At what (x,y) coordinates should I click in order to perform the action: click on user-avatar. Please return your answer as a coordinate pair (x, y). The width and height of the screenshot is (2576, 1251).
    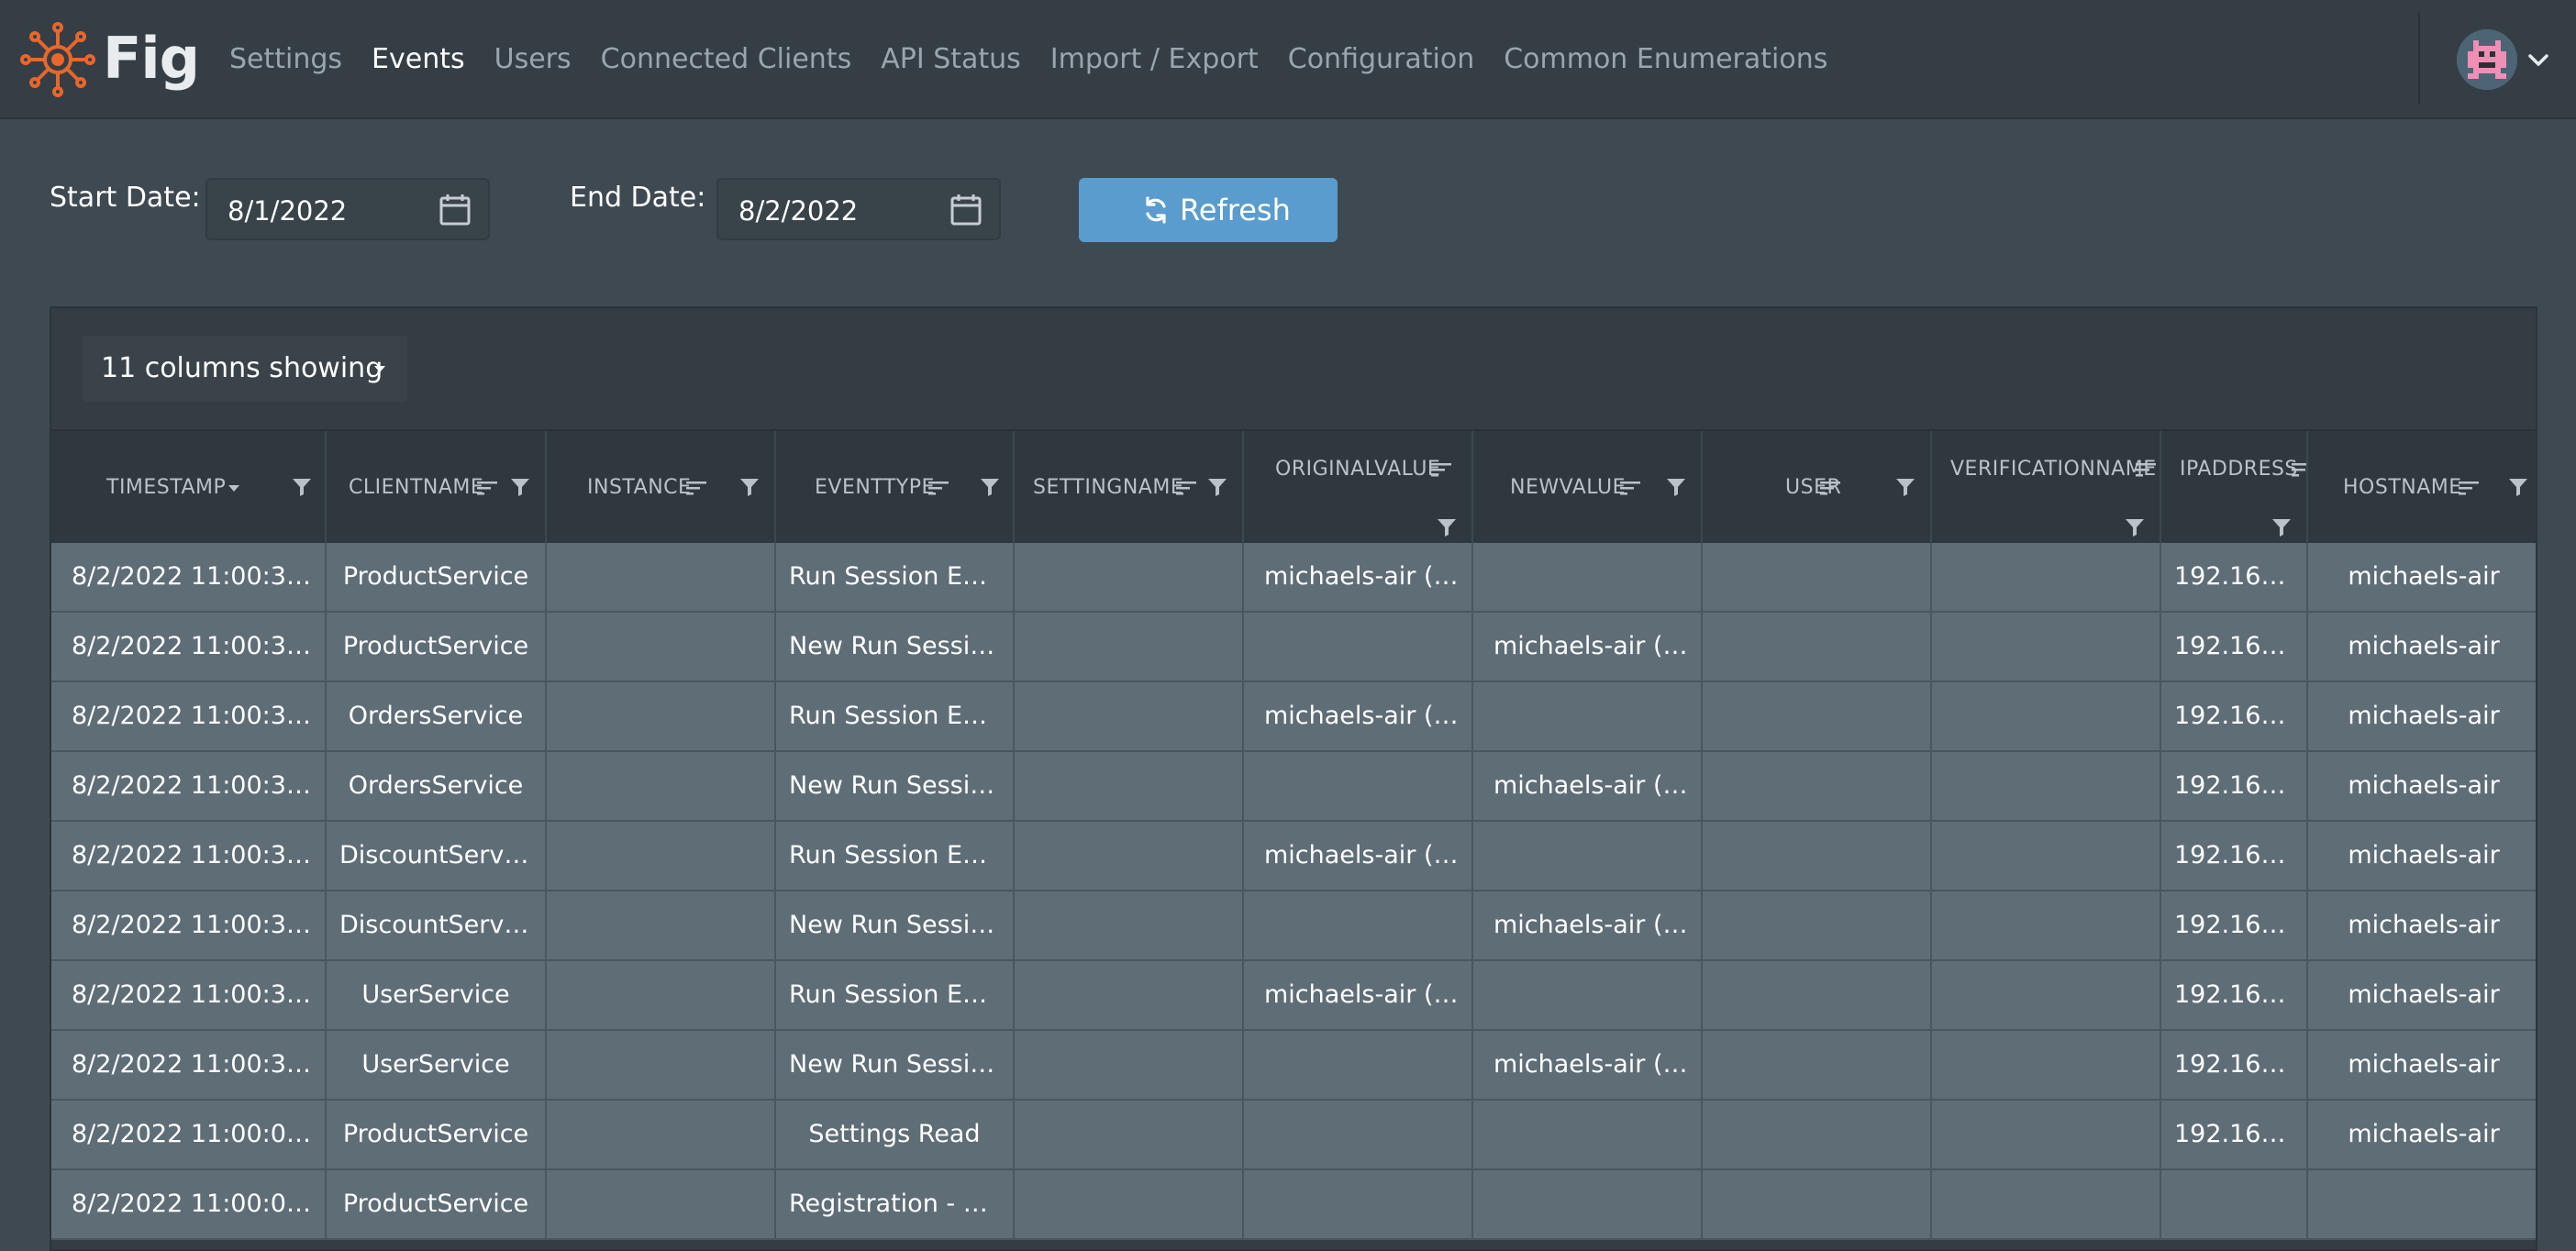
    Looking at the image, I should click on (2487, 59).